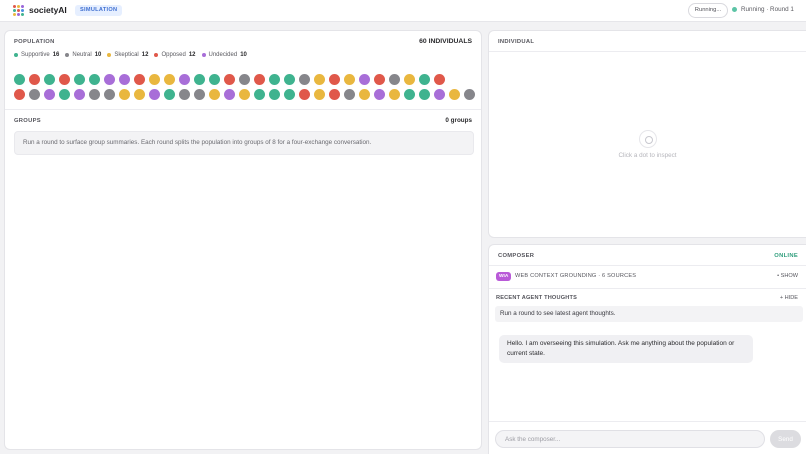 This screenshot has width=806, height=454. I want to click on send-button: Send, so click(785, 439).